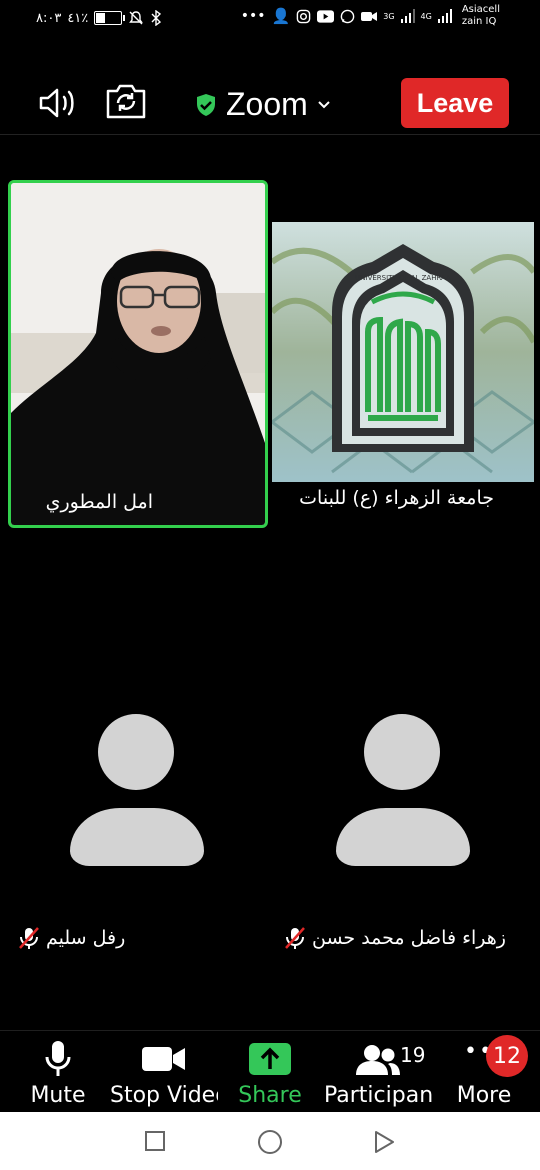  I want to click on participants-label: Participants, so click(378, 1095).